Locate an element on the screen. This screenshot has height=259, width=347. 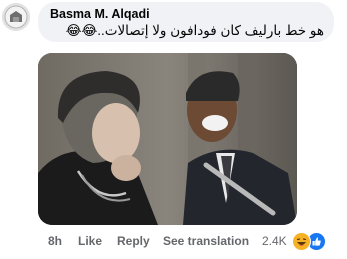
haha-icon is located at coordinates (301, 241).